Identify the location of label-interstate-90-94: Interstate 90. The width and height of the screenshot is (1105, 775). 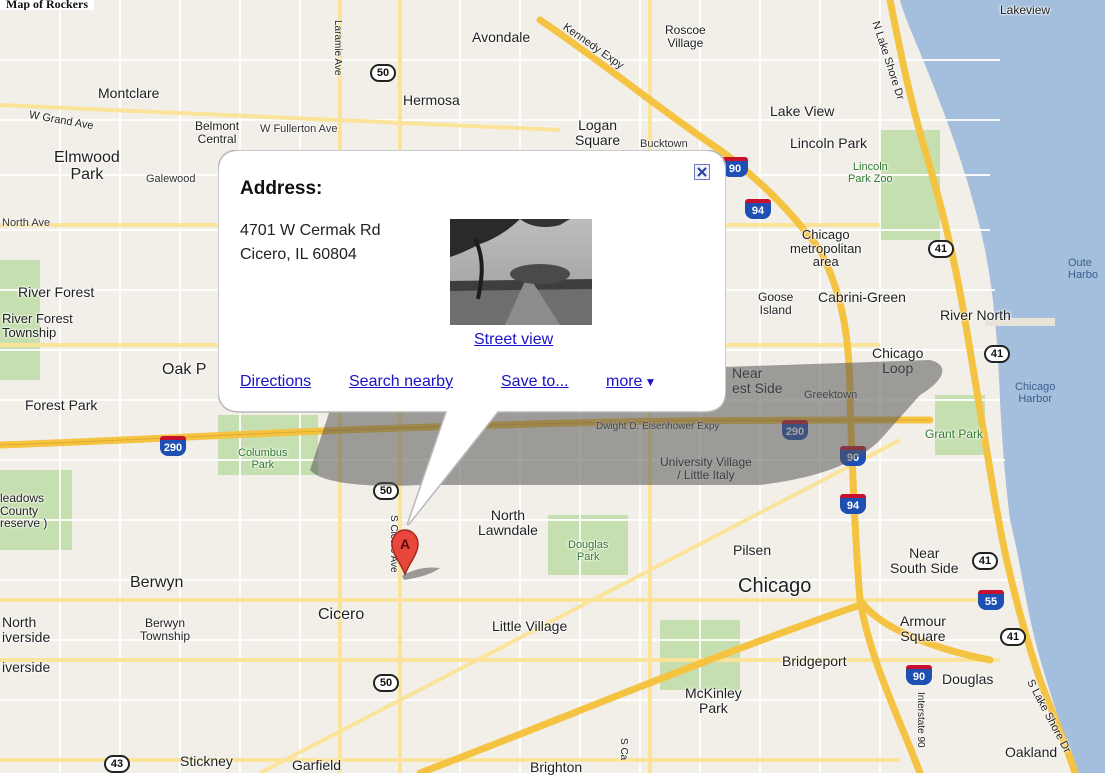
(920, 720).